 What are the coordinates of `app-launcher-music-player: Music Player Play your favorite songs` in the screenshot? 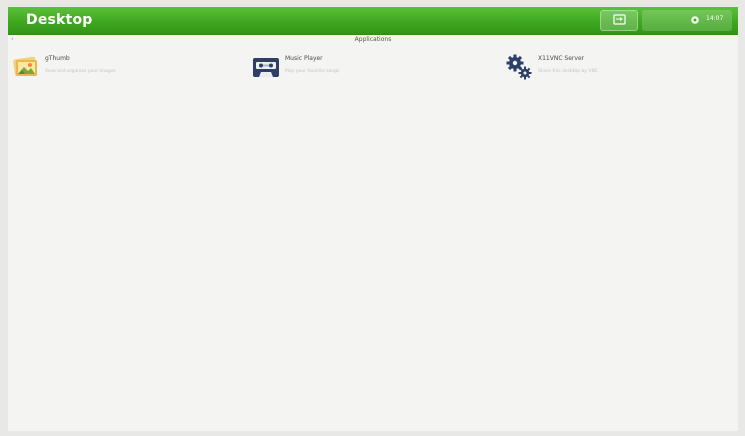 It's located at (363, 69).